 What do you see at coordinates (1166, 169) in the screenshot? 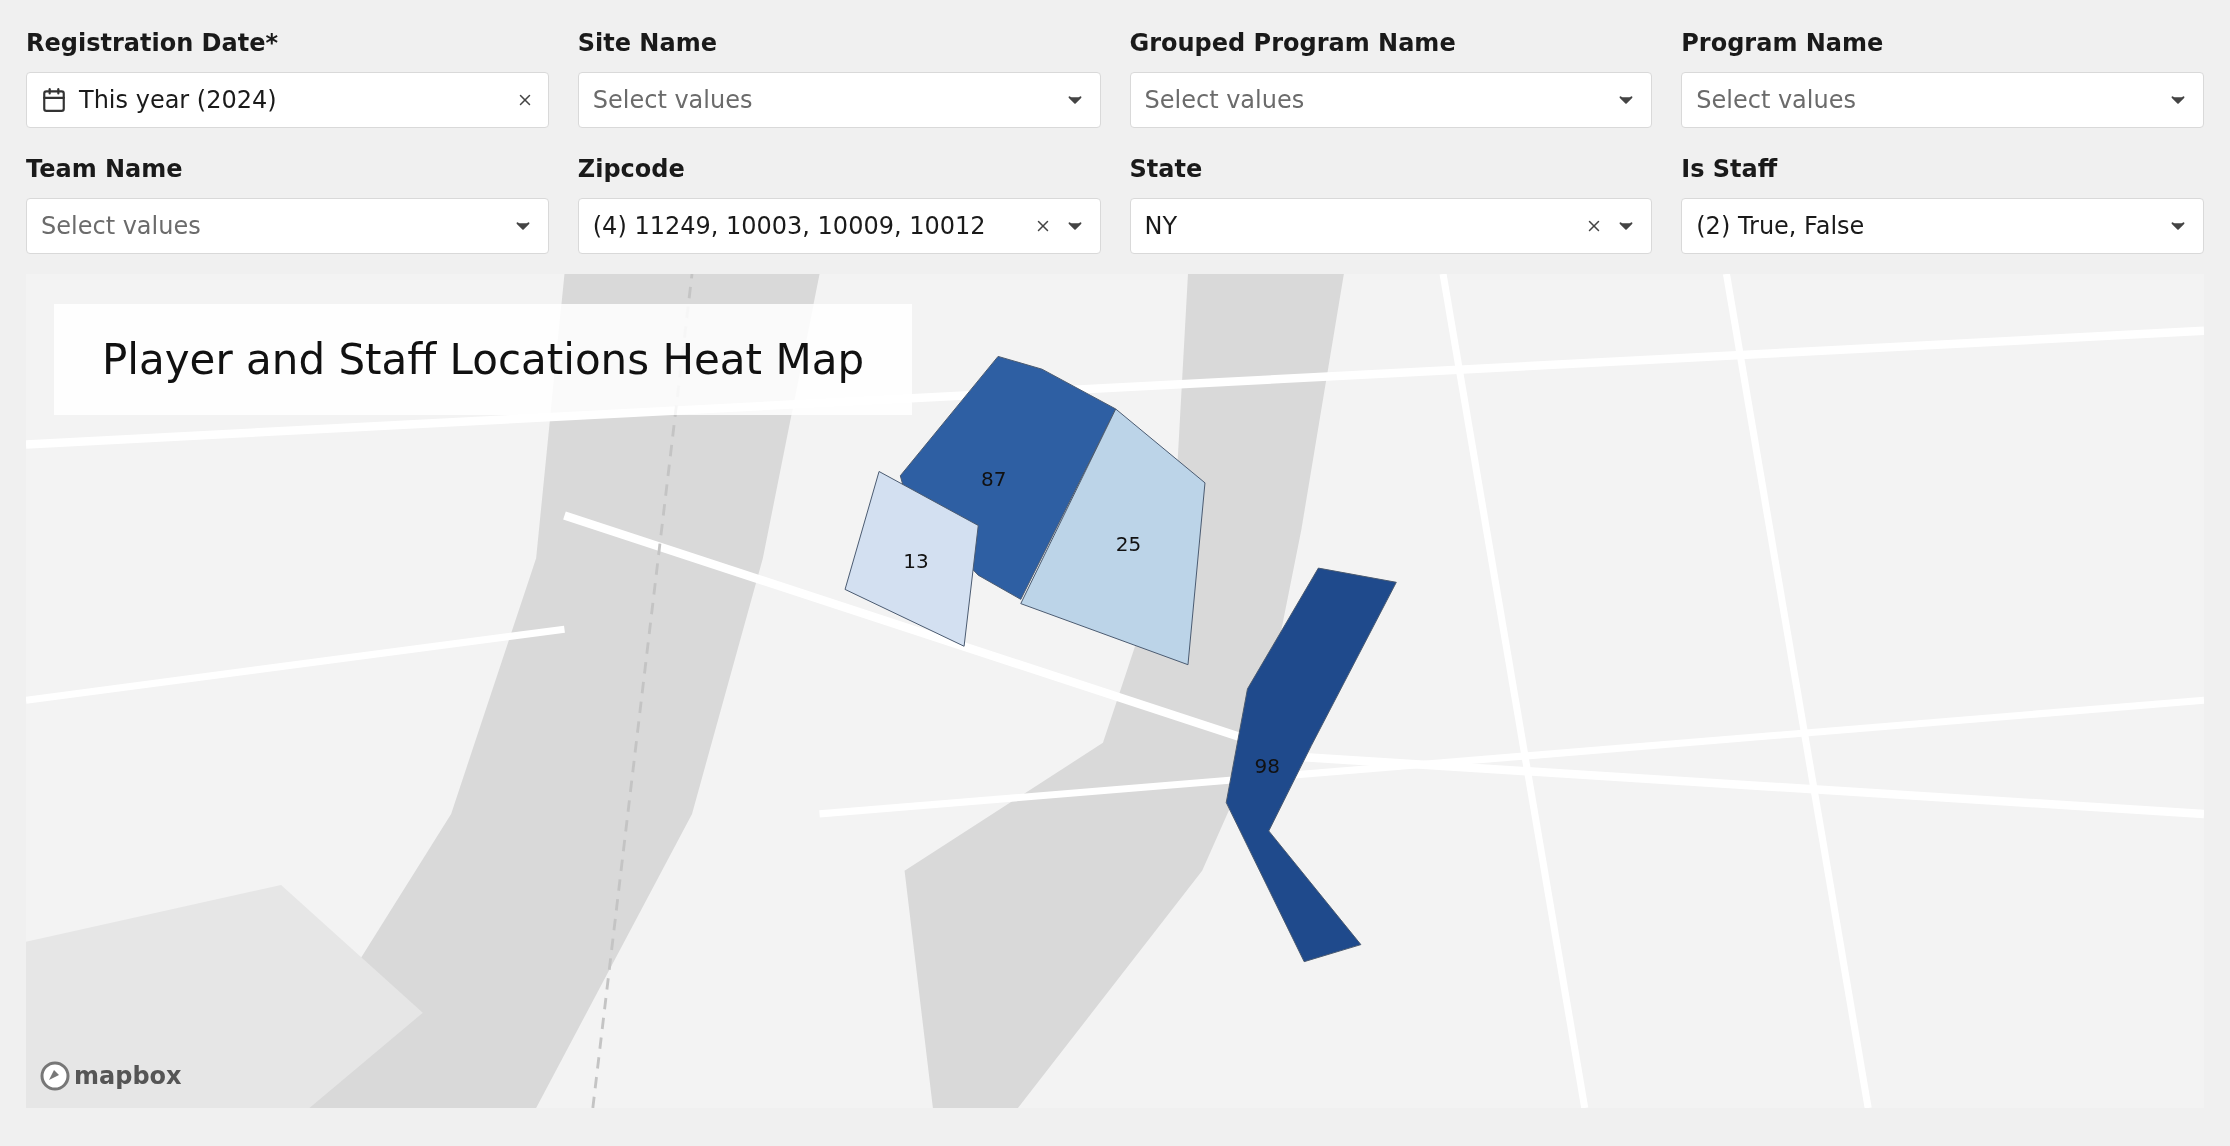
I see `filter-label: State` at bounding box center [1166, 169].